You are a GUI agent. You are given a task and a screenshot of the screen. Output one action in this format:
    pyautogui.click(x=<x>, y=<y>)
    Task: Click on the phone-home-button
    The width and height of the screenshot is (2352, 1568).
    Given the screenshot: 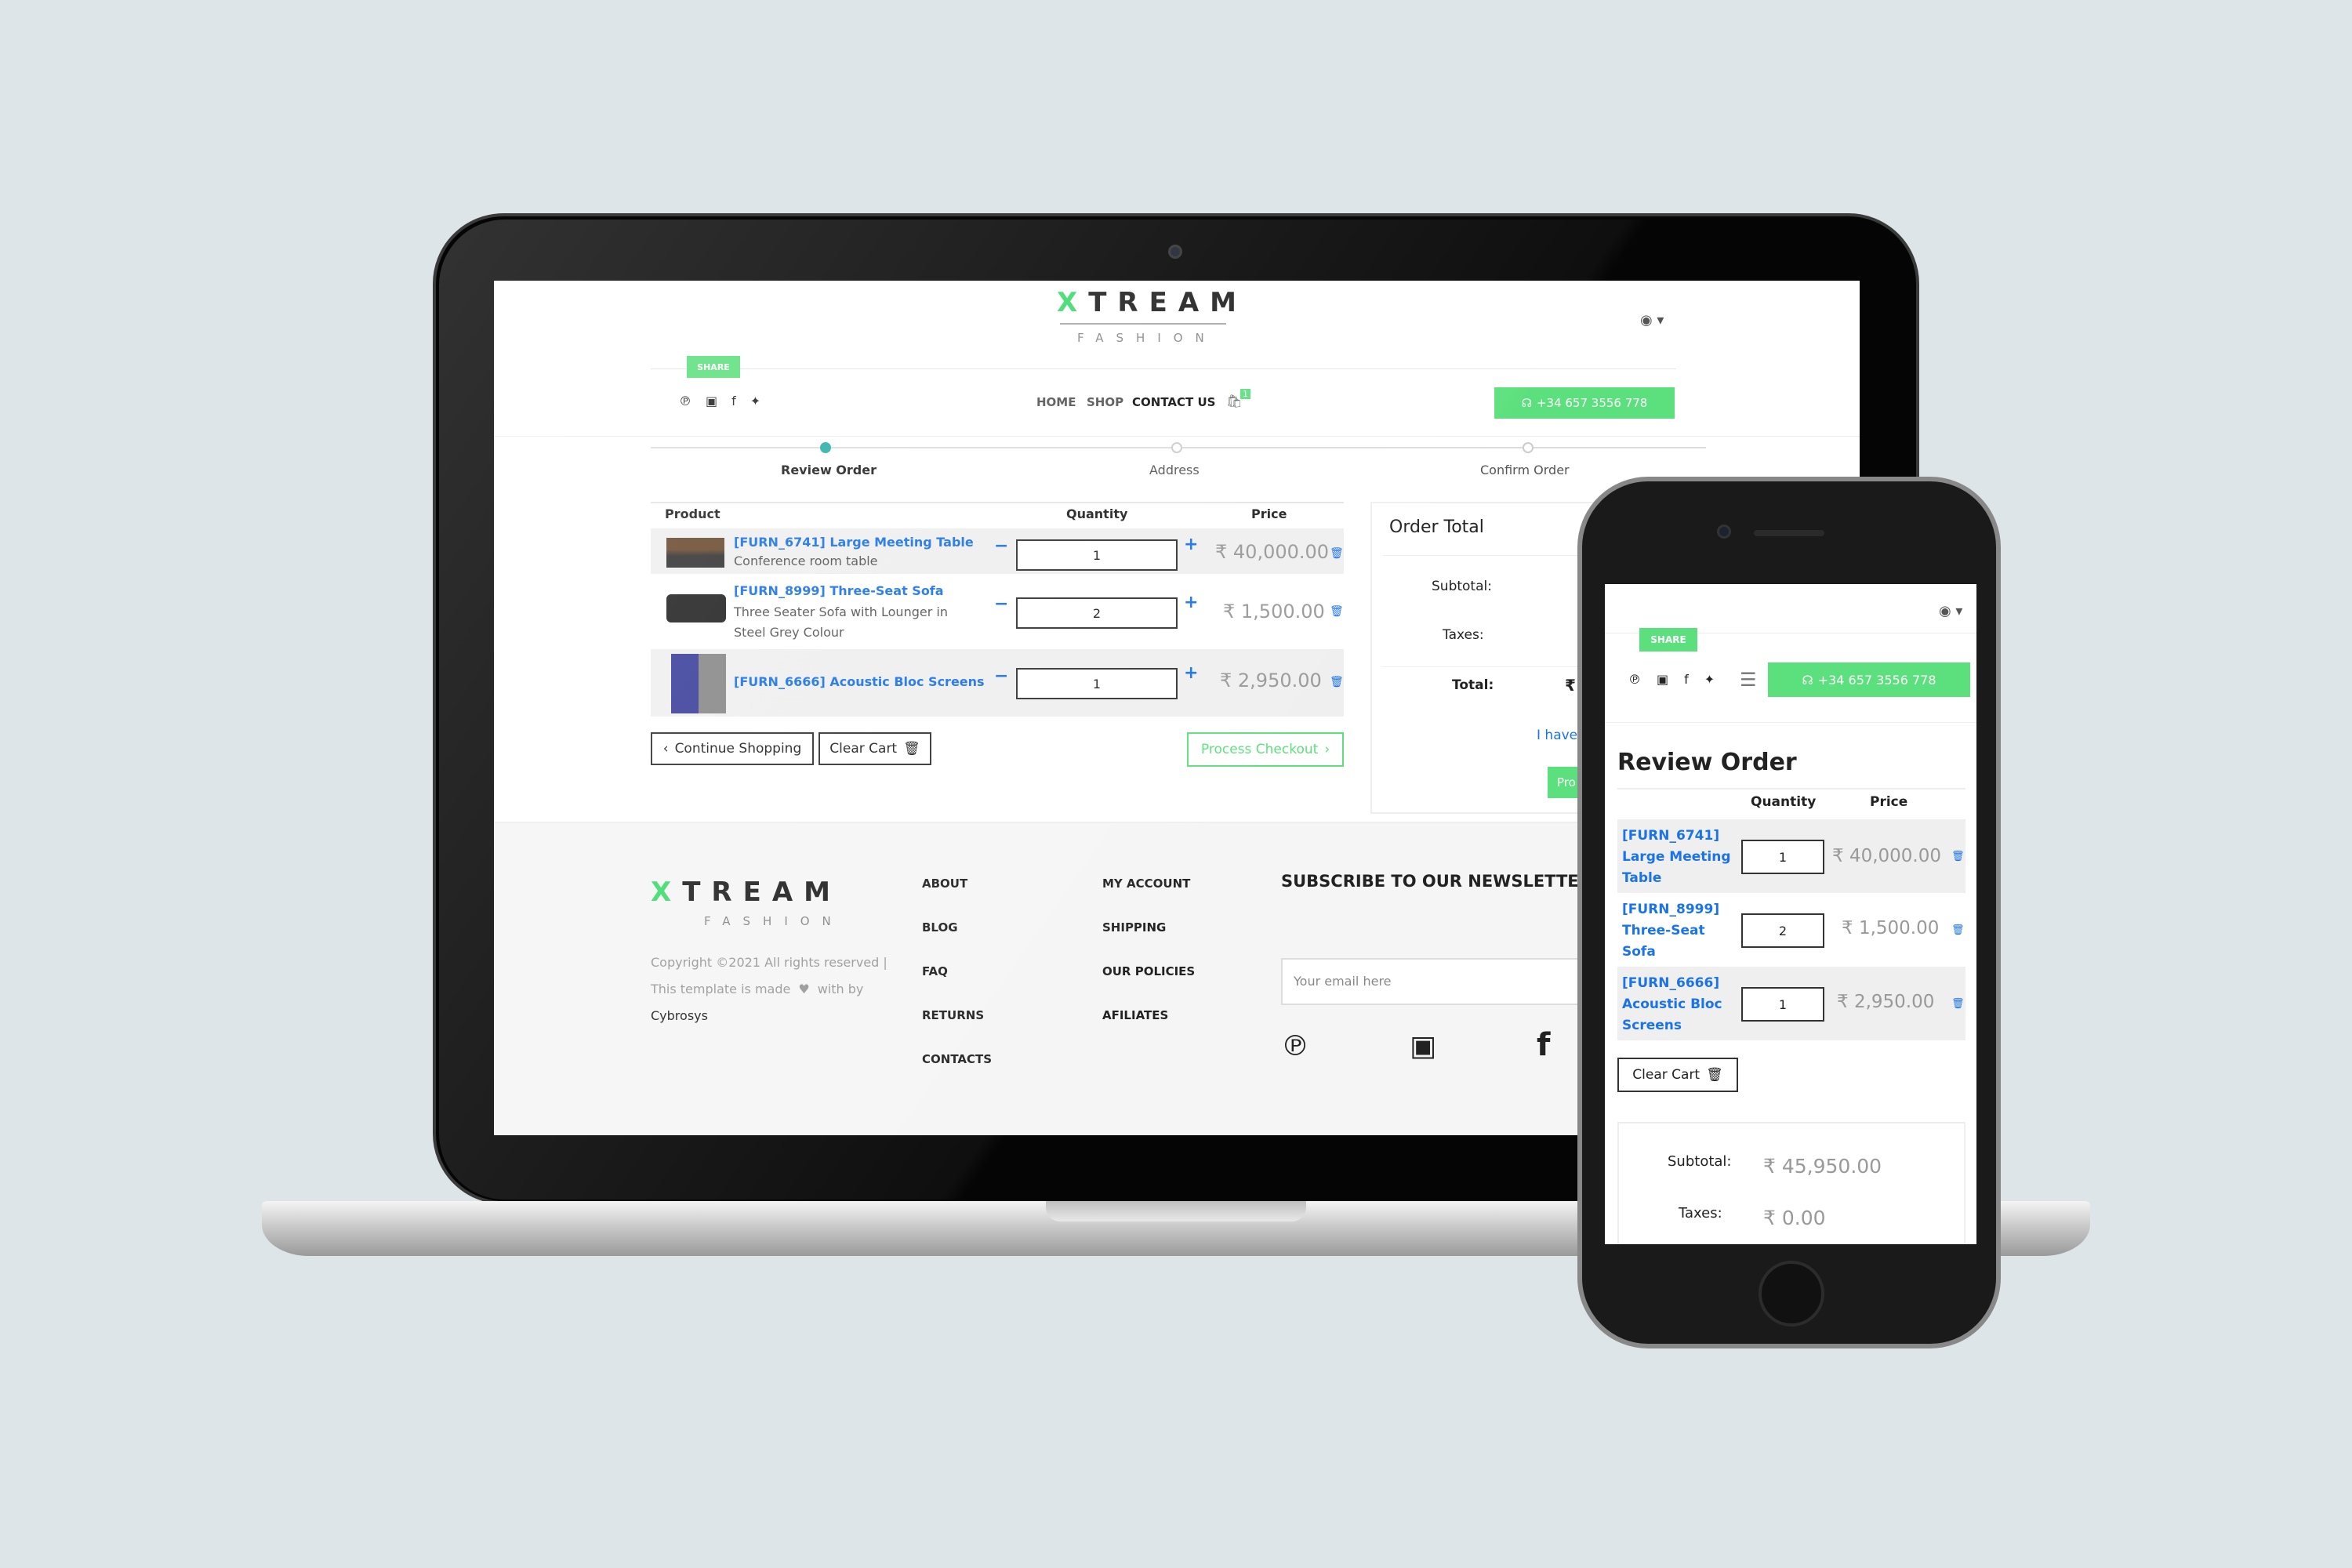 What is the action you would take?
    pyautogui.click(x=1791, y=1294)
    